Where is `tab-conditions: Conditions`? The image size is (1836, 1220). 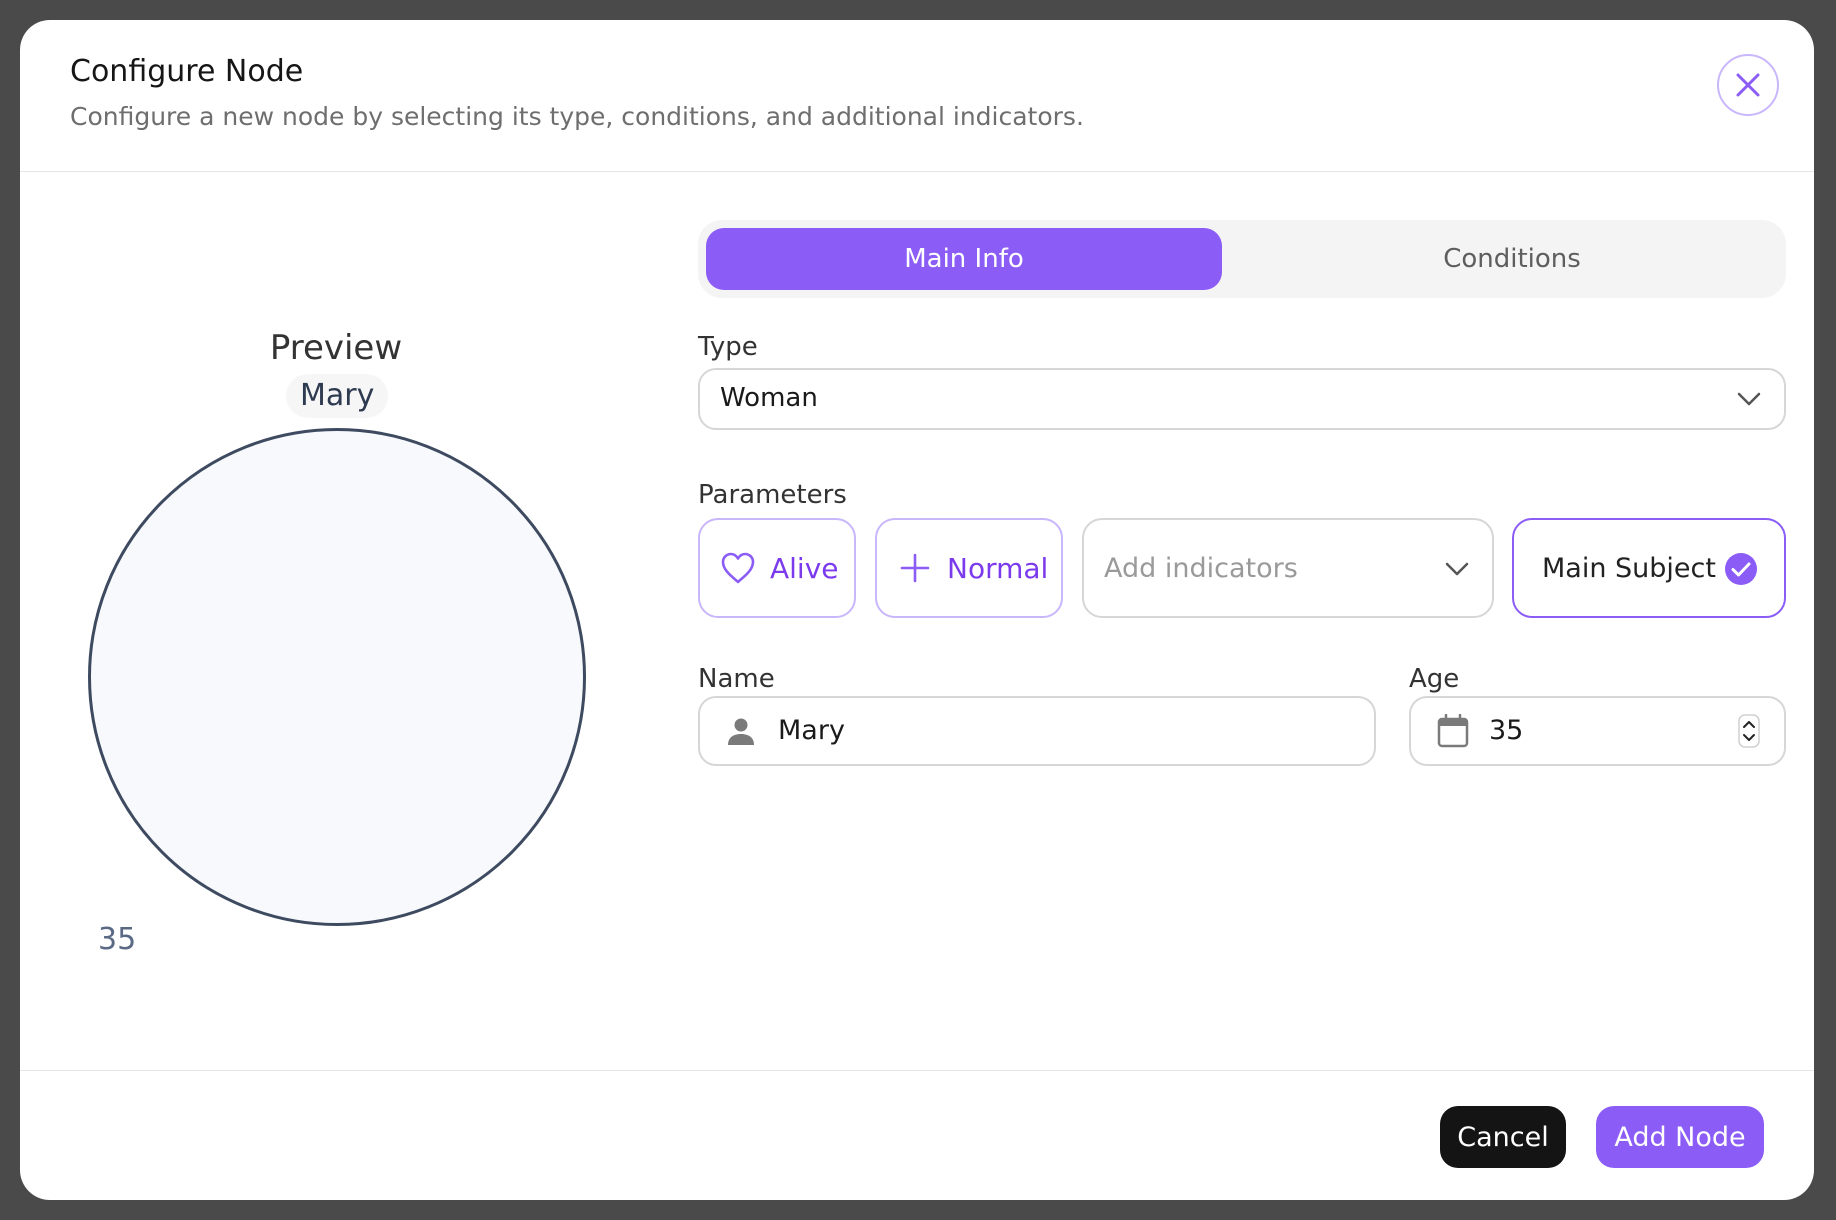
tab-conditions: Conditions is located at coordinates (1512, 259).